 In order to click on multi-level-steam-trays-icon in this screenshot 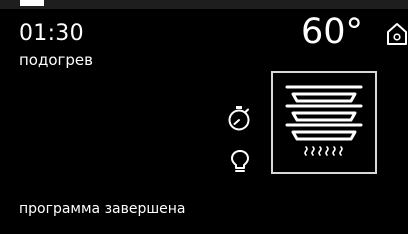, I will do `click(324, 120)`.